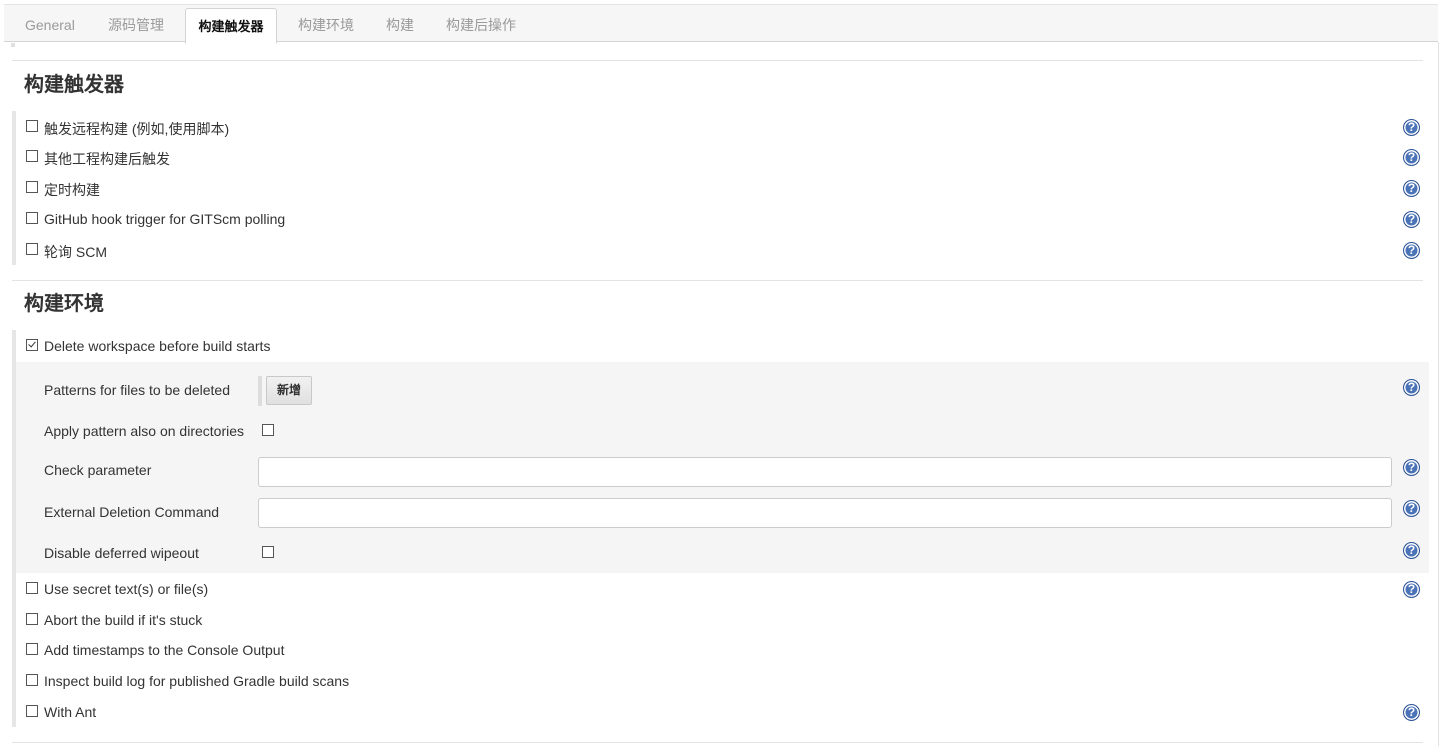 The image size is (1441, 746). What do you see at coordinates (70, 712) in the screenshot?
I see `with-ant-label: With Ant` at bounding box center [70, 712].